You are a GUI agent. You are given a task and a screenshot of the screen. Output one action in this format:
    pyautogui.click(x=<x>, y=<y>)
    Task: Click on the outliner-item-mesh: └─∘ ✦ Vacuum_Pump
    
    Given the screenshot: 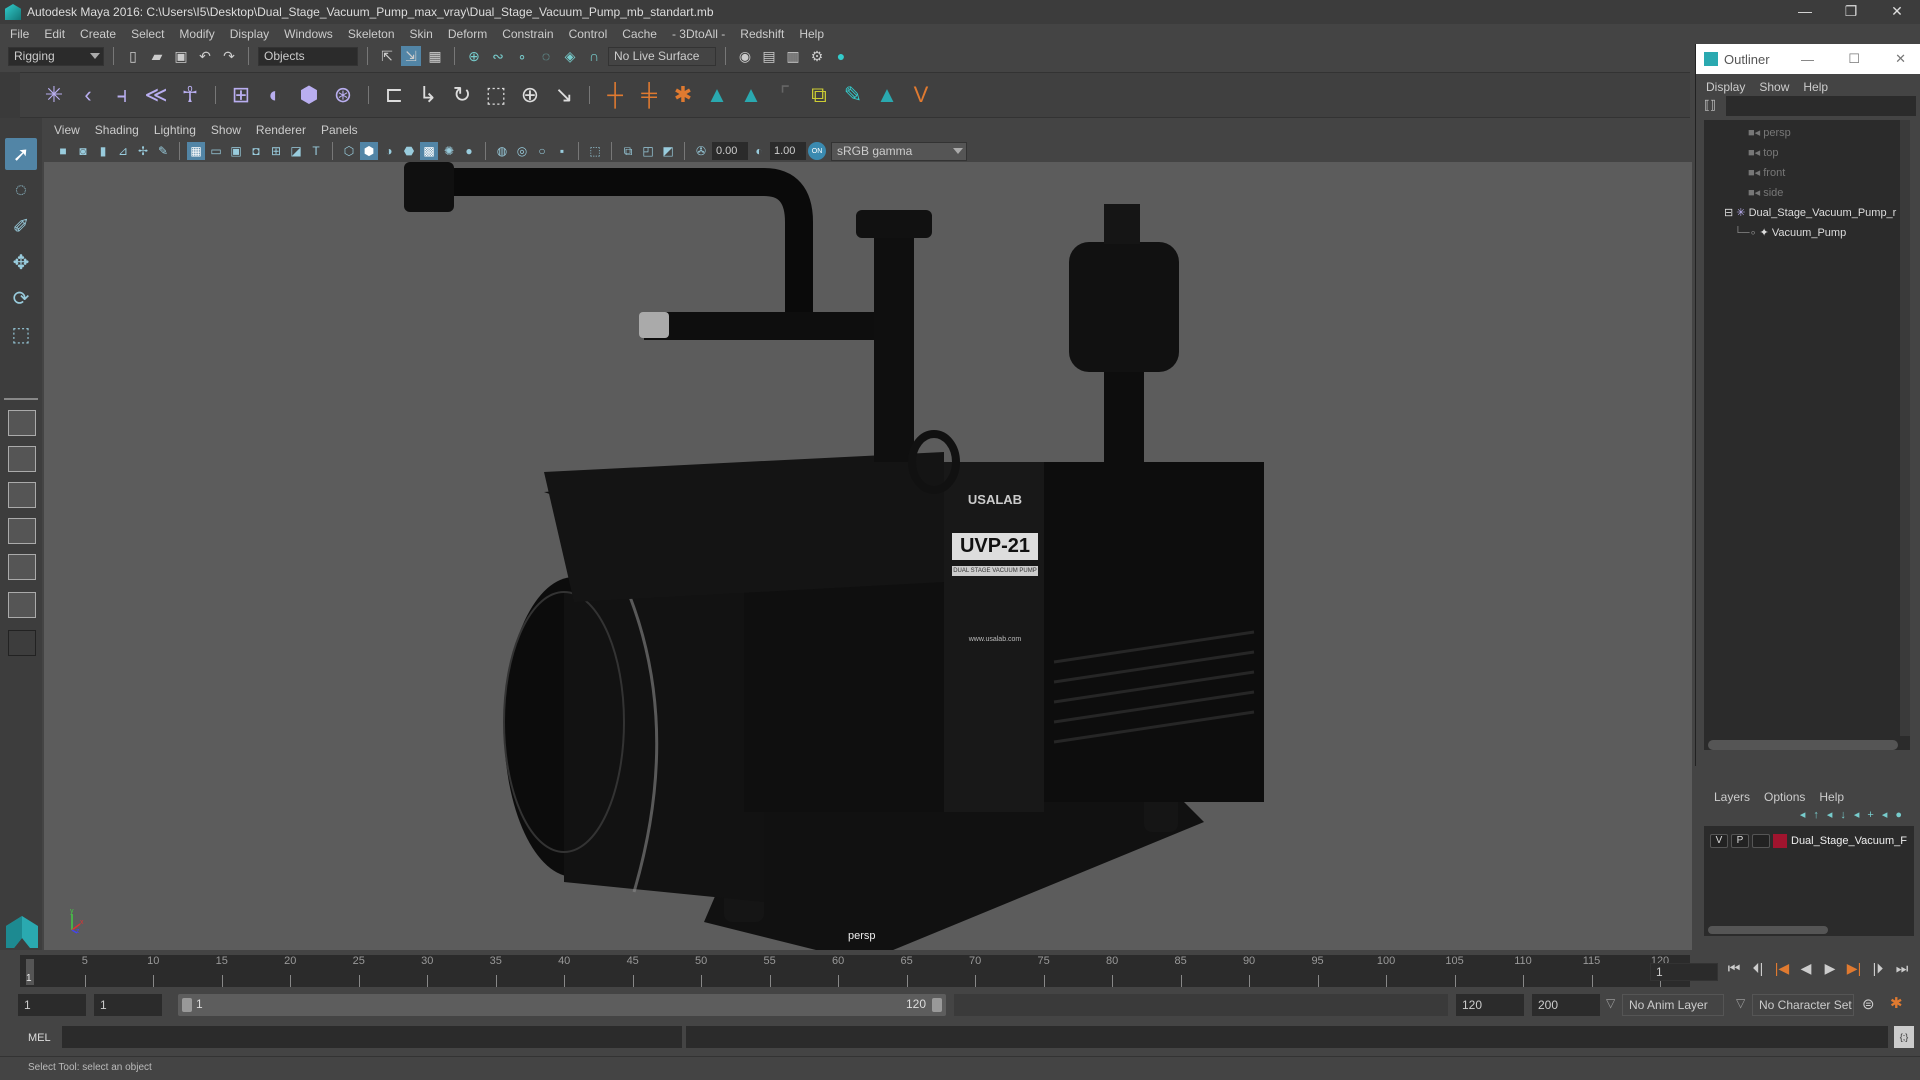 What is the action you would take?
    pyautogui.click(x=1790, y=232)
    